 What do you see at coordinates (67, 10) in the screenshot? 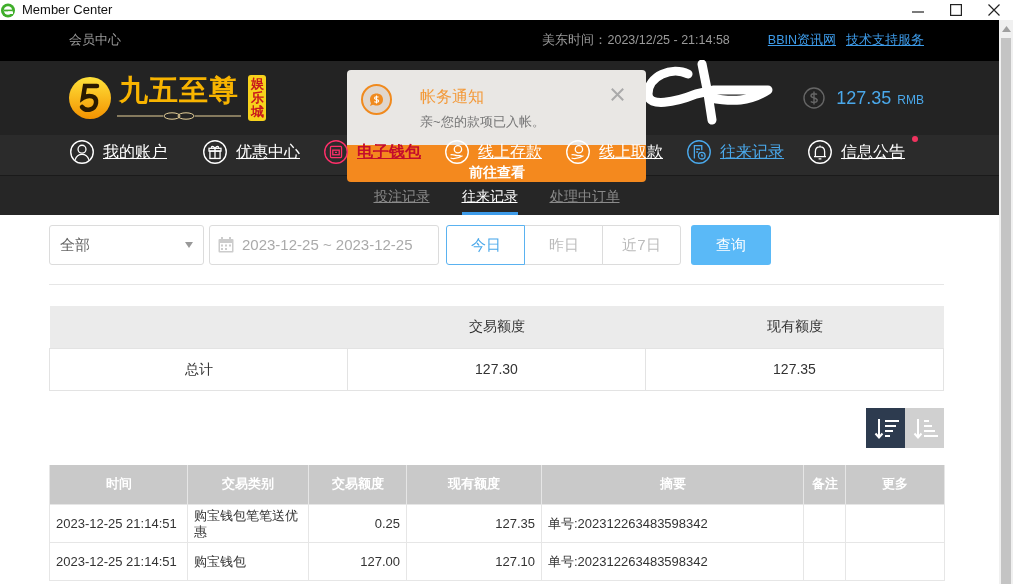
I see `window-title: Member Center` at bounding box center [67, 10].